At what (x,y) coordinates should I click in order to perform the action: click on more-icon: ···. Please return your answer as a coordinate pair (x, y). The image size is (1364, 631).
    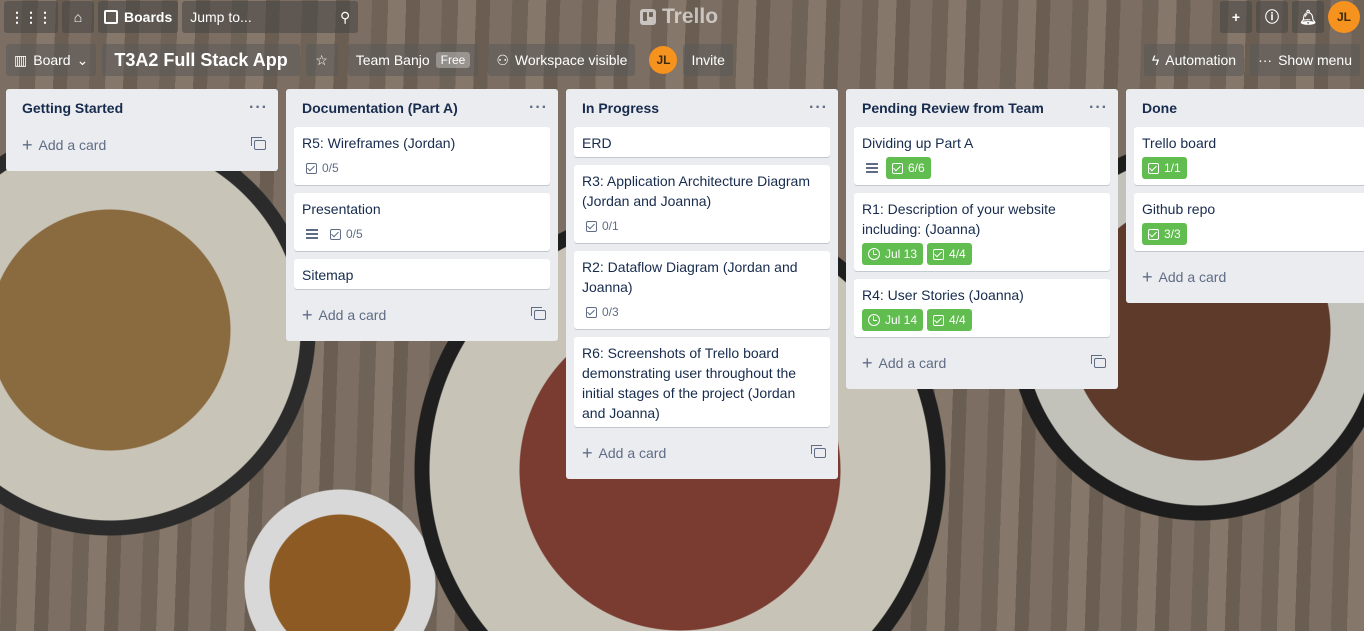
    Looking at the image, I should click on (1265, 60).